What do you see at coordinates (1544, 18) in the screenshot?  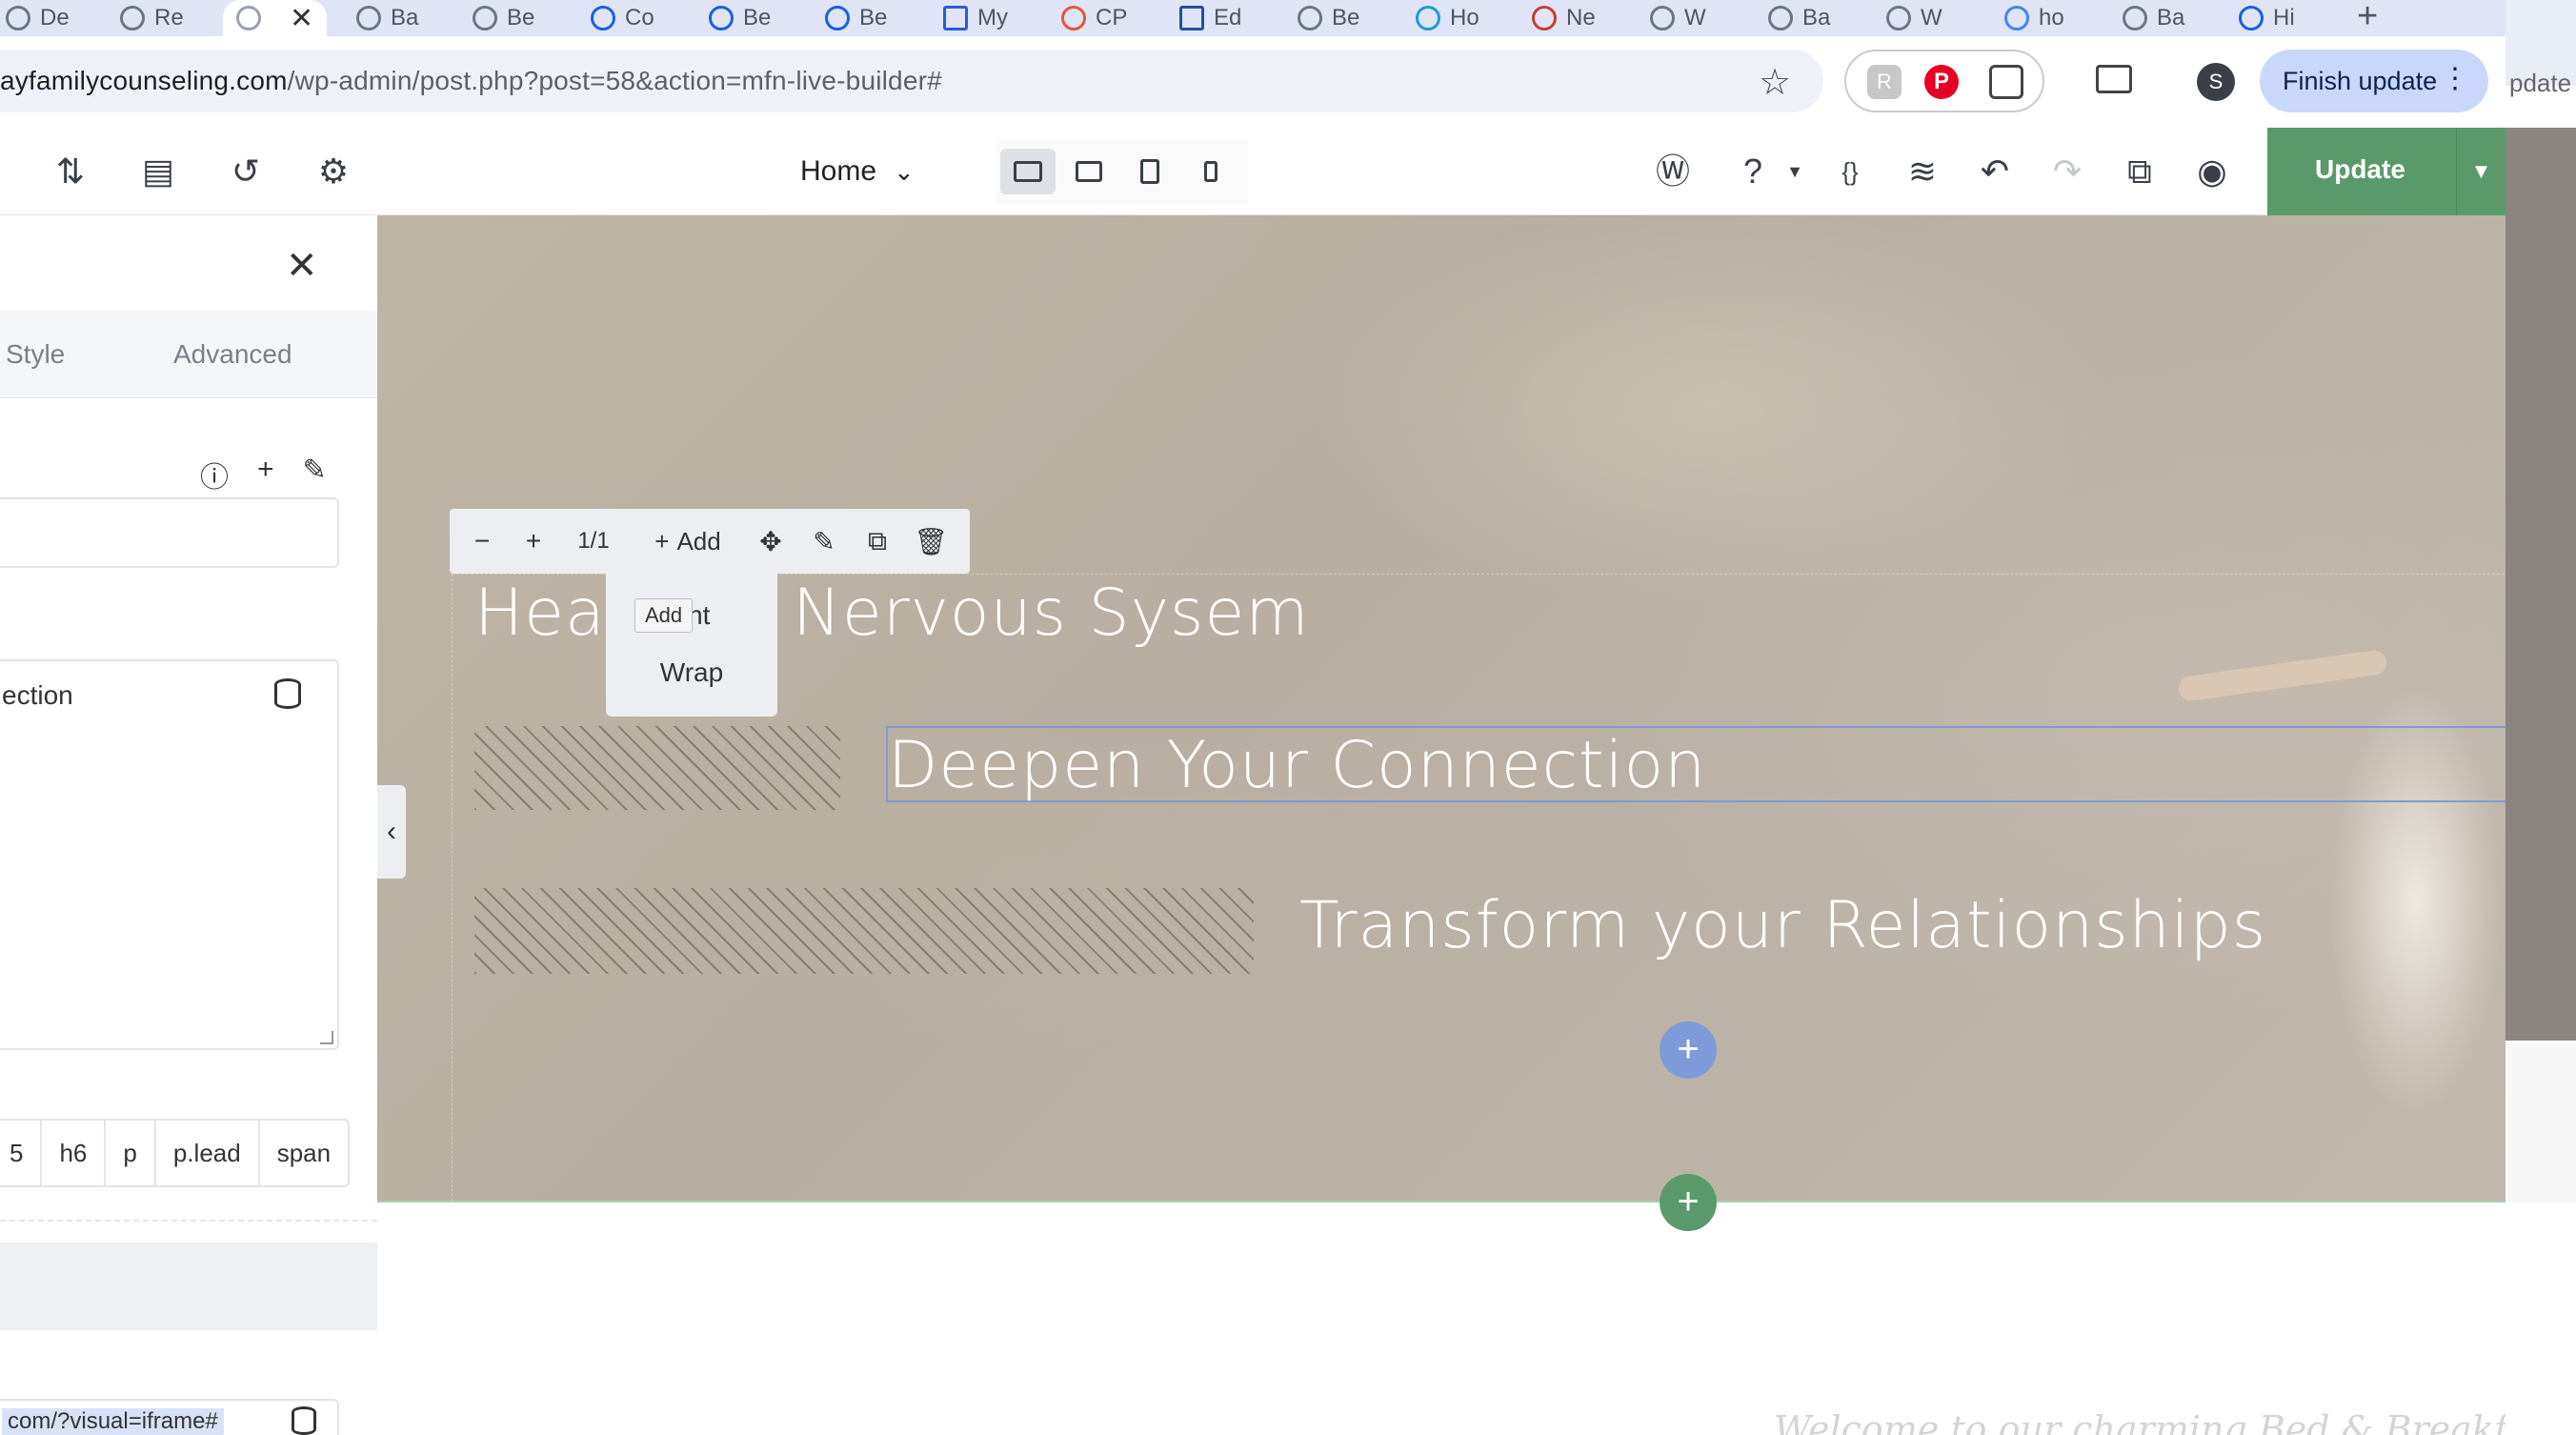 I see `site-icon` at bounding box center [1544, 18].